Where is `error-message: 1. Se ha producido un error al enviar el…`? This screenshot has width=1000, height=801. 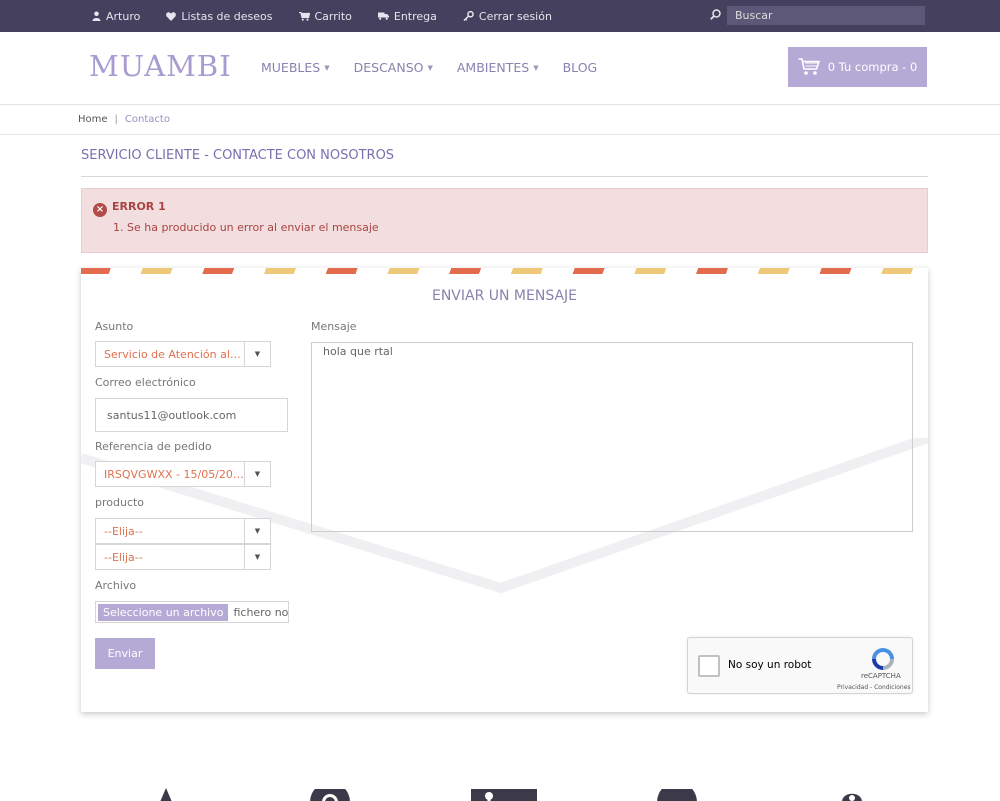 error-message: 1. Se ha producido un error al enviar el… is located at coordinates (246, 227).